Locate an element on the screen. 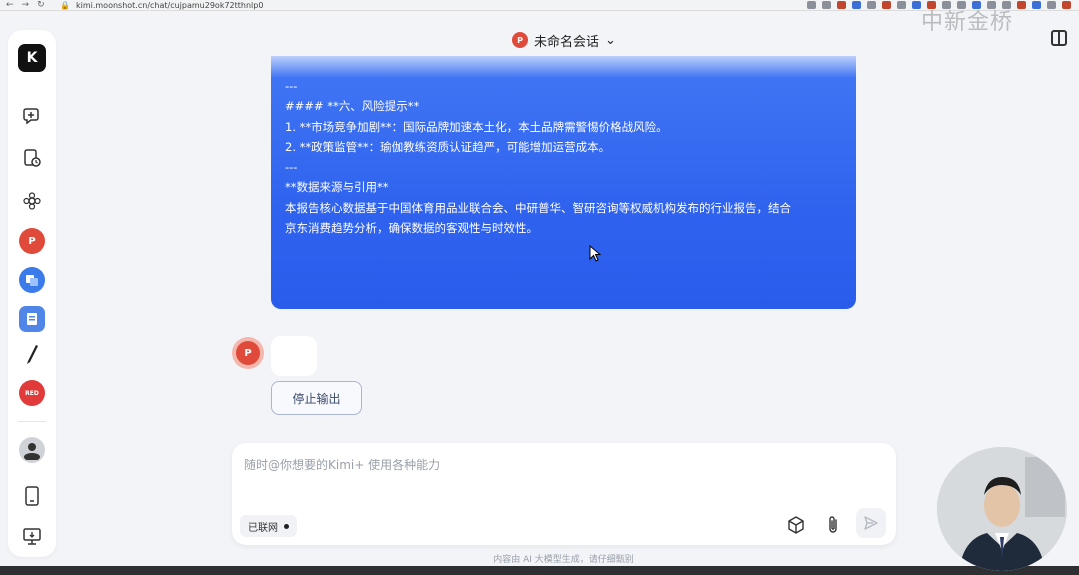 The height and width of the screenshot is (575, 1079). pen-assistant-icon is located at coordinates (32, 354).